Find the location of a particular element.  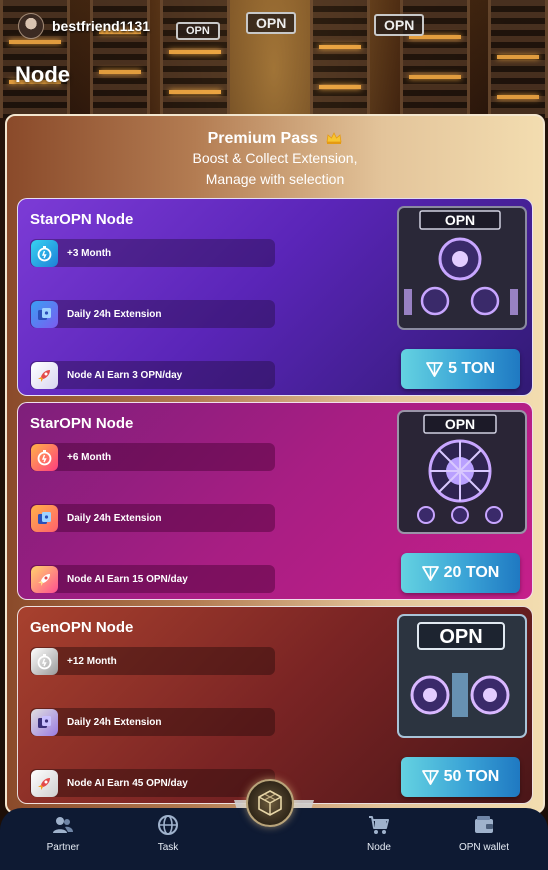

feature-label: Node AI Earn 15 OPN/day is located at coordinates (127, 579).